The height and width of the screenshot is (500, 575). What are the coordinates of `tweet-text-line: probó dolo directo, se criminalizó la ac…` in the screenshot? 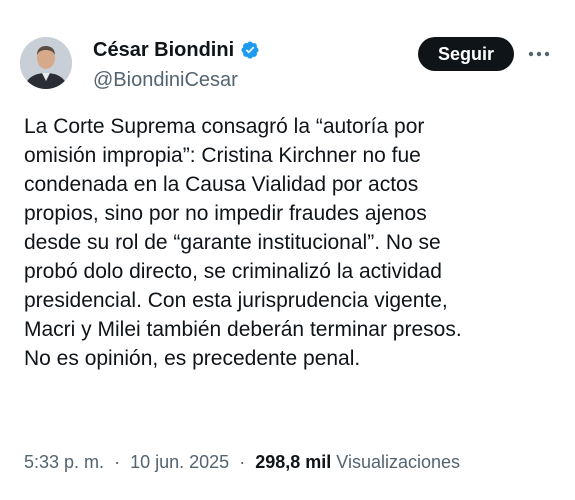 It's located at (233, 271).